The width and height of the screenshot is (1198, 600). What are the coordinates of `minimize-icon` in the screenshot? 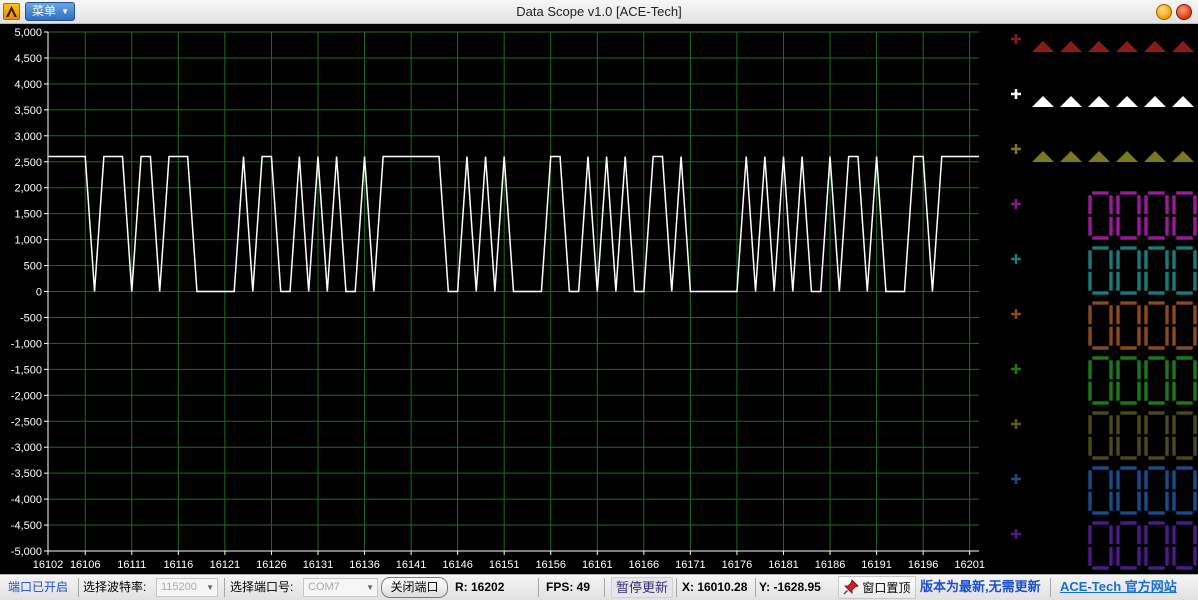 It's located at (1164, 12).